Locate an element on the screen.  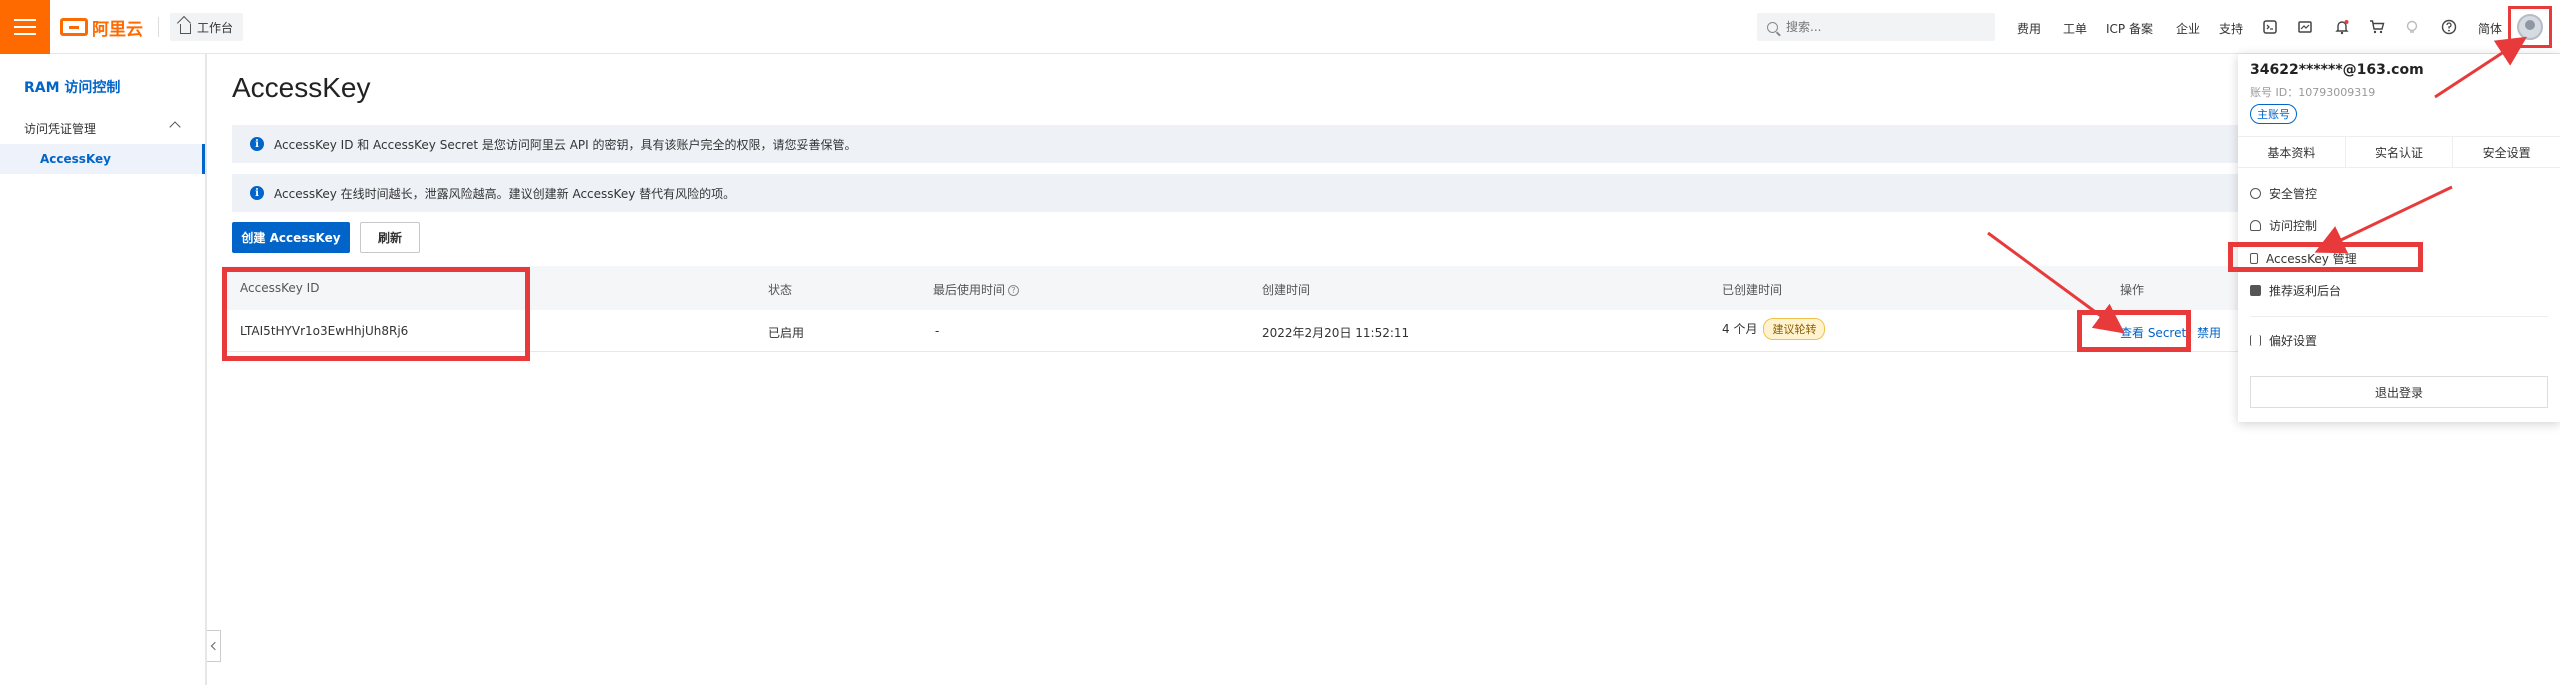
language-switcher: 简体 is located at coordinates (2490, 28).